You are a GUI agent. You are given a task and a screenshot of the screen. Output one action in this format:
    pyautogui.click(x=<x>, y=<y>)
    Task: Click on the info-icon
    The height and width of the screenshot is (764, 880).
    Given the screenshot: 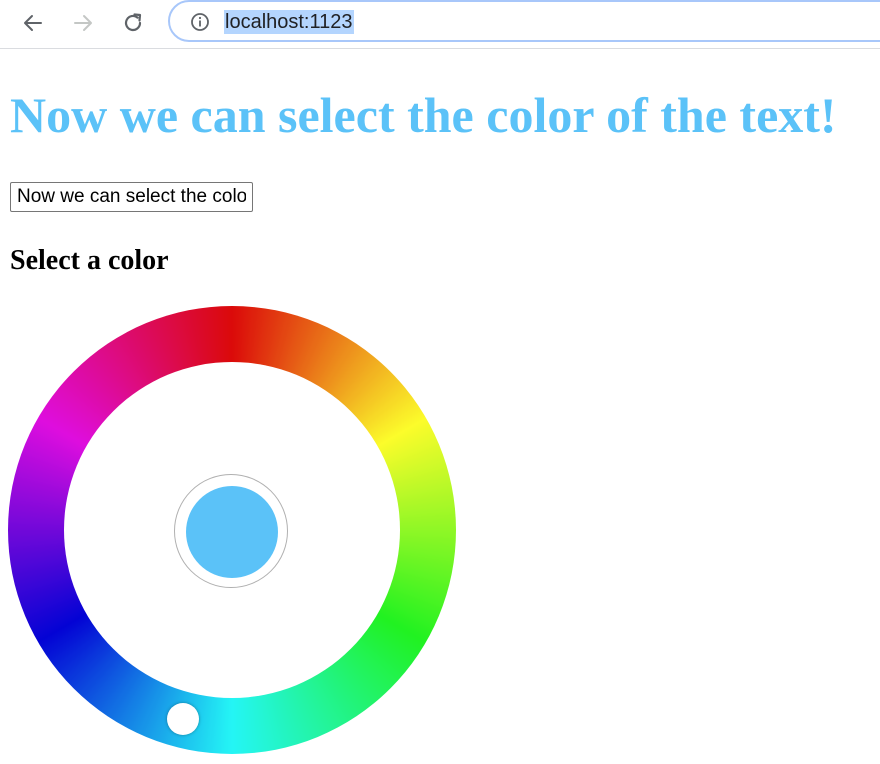 What is the action you would take?
    pyautogui.click(x=200, y=22)
    